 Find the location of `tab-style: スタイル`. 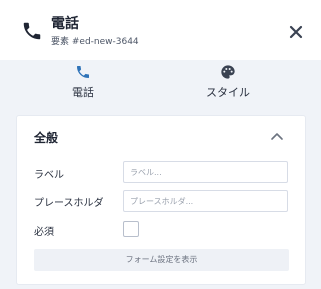

tab-style: スタイル is located at coordinates (228, 83).